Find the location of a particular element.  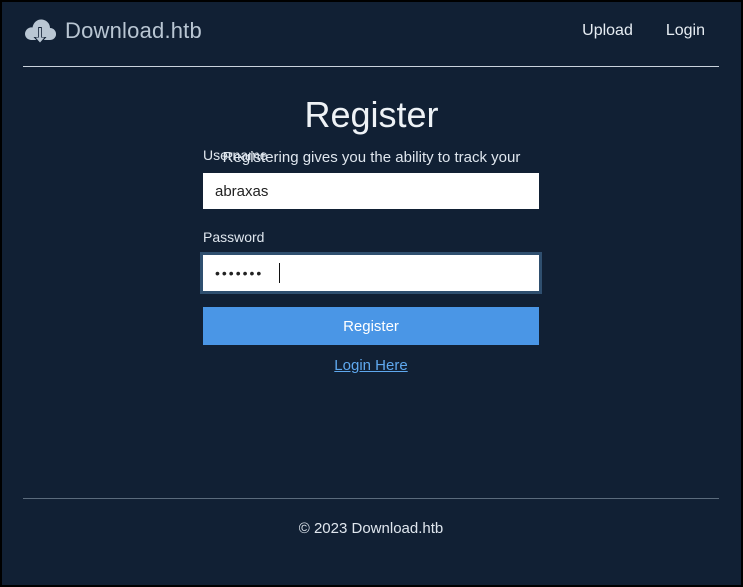

nav-upload-link: Upload is located at coordinates (607, 31).